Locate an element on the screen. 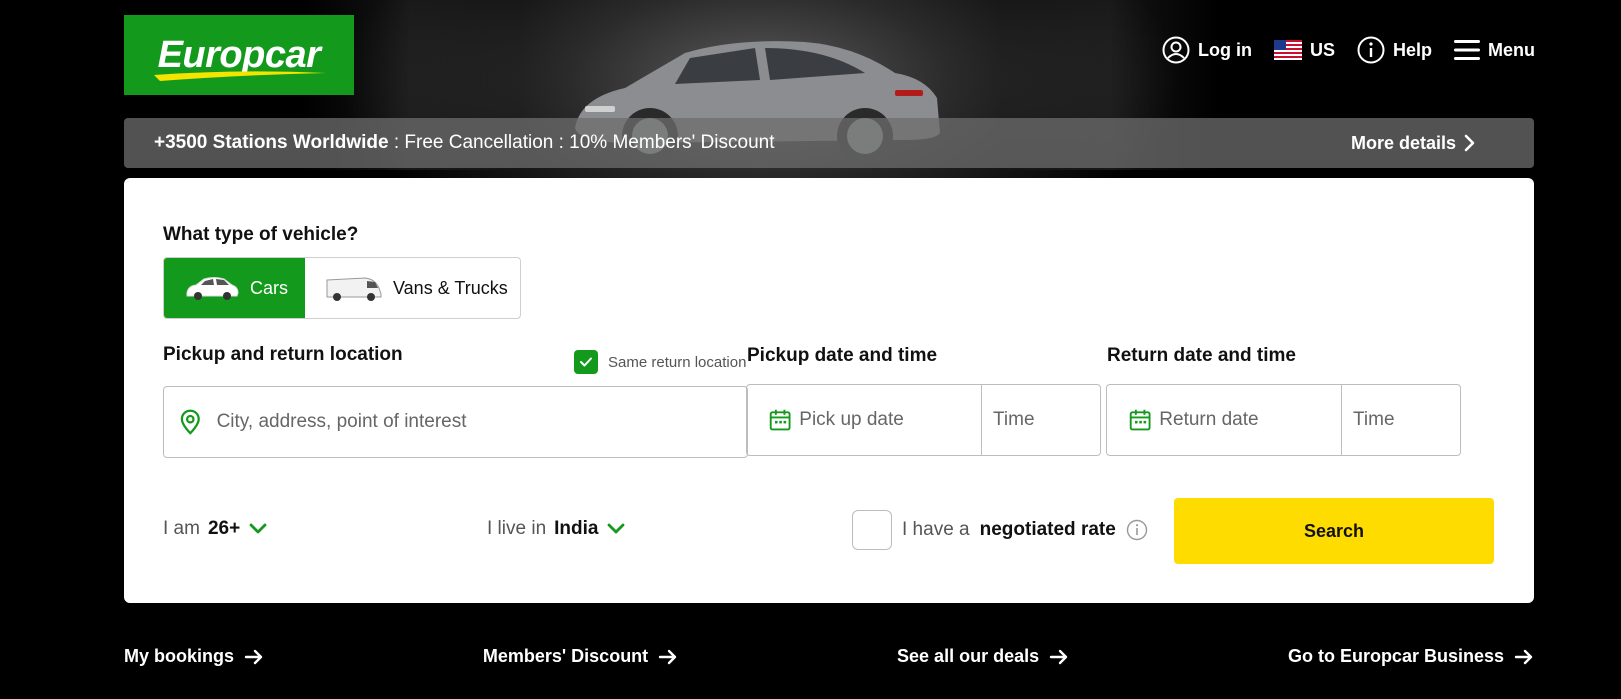 This screenshot has height=699, width=1621. promo-highlight: +3500 Stations Worldwide is located at coordinates (271, 142).